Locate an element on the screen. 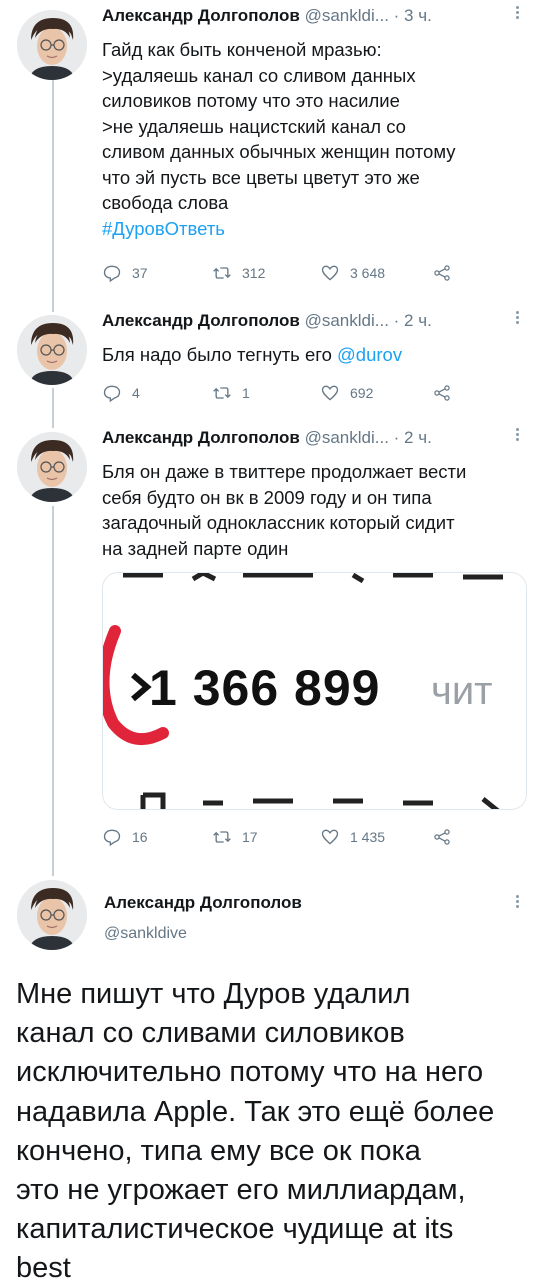 The height and width of the screenshot is (1280, 542). tweet-line: свобода слова is located at coordinates (165, 202).